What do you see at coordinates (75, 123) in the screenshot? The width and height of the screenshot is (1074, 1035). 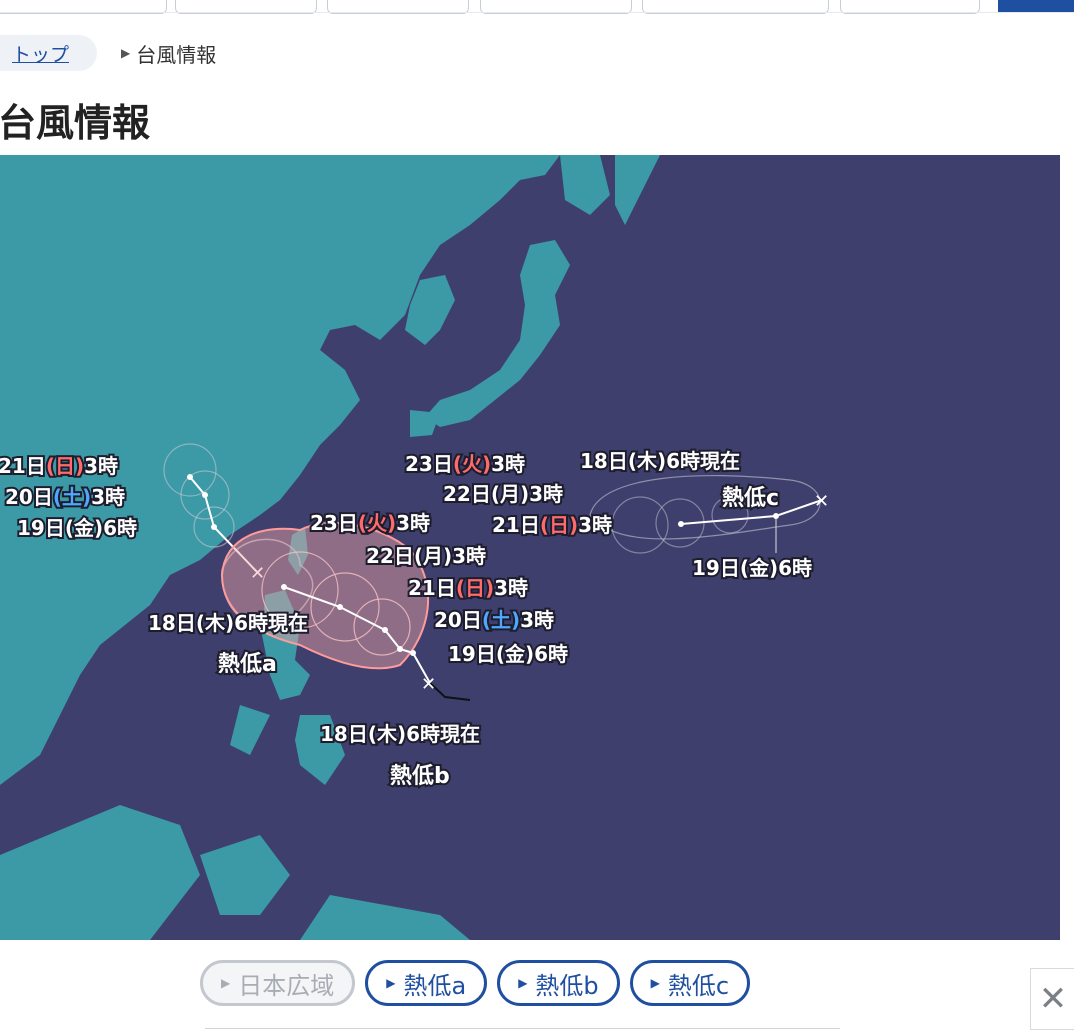 I see `page-title: 台風情報` at bounding box center [75, 123].